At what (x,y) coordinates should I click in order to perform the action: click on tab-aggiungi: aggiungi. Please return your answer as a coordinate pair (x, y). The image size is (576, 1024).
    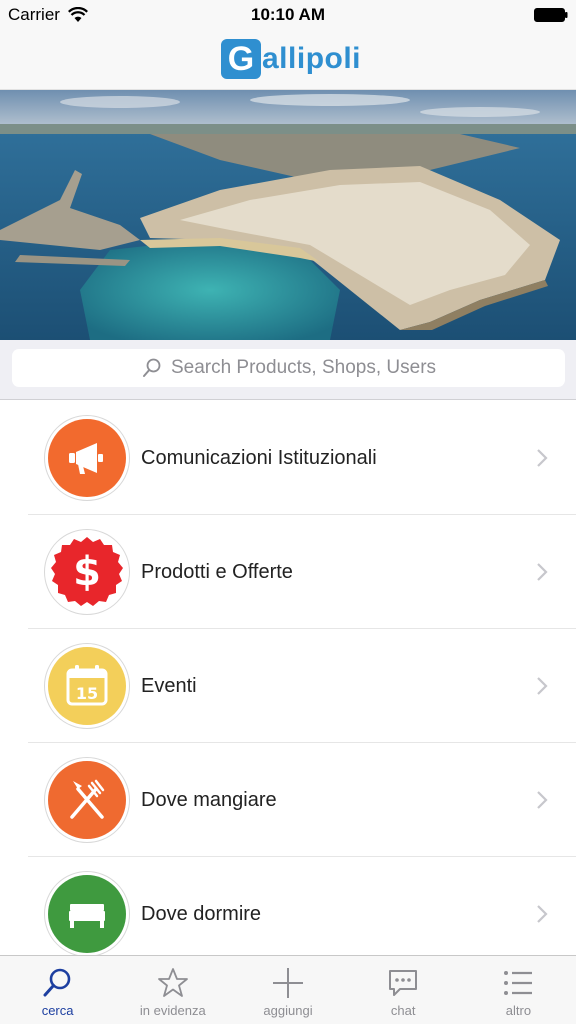
    Looking at the image, I should click on (287, 990).